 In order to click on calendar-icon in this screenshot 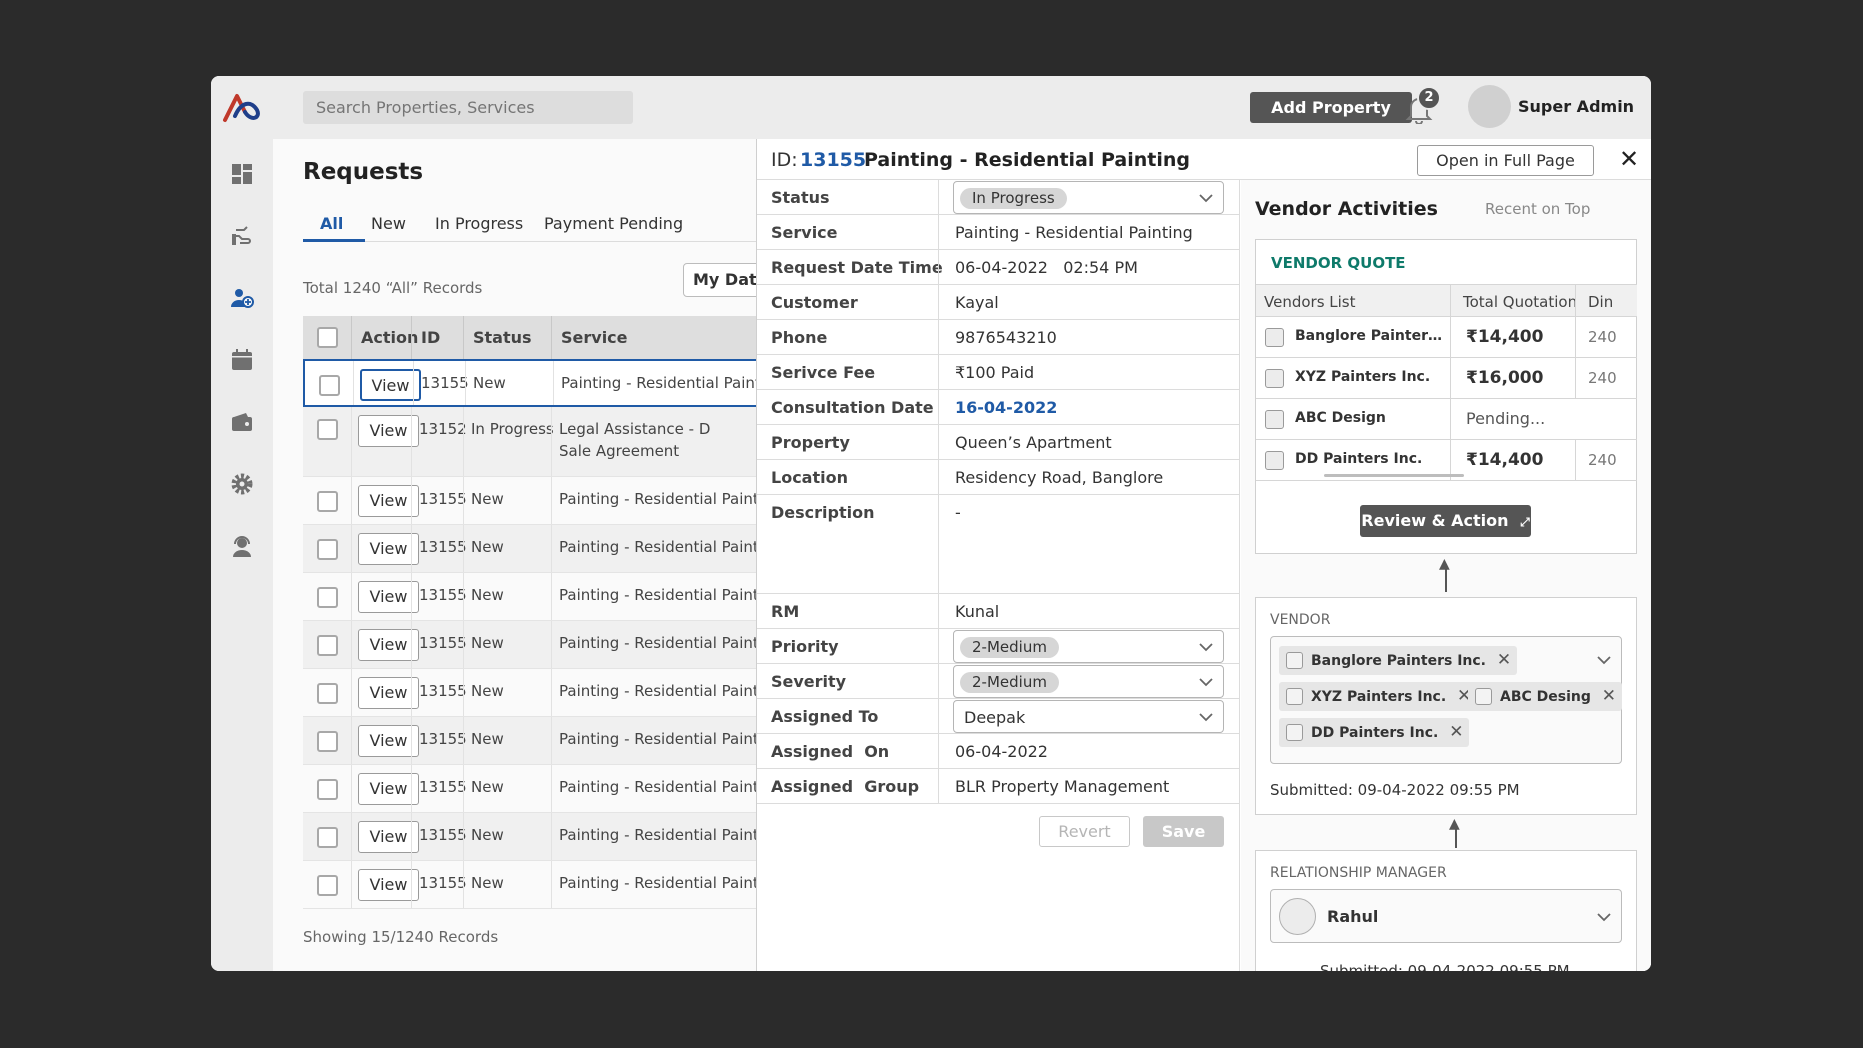, I will do `click(242, 360)`.